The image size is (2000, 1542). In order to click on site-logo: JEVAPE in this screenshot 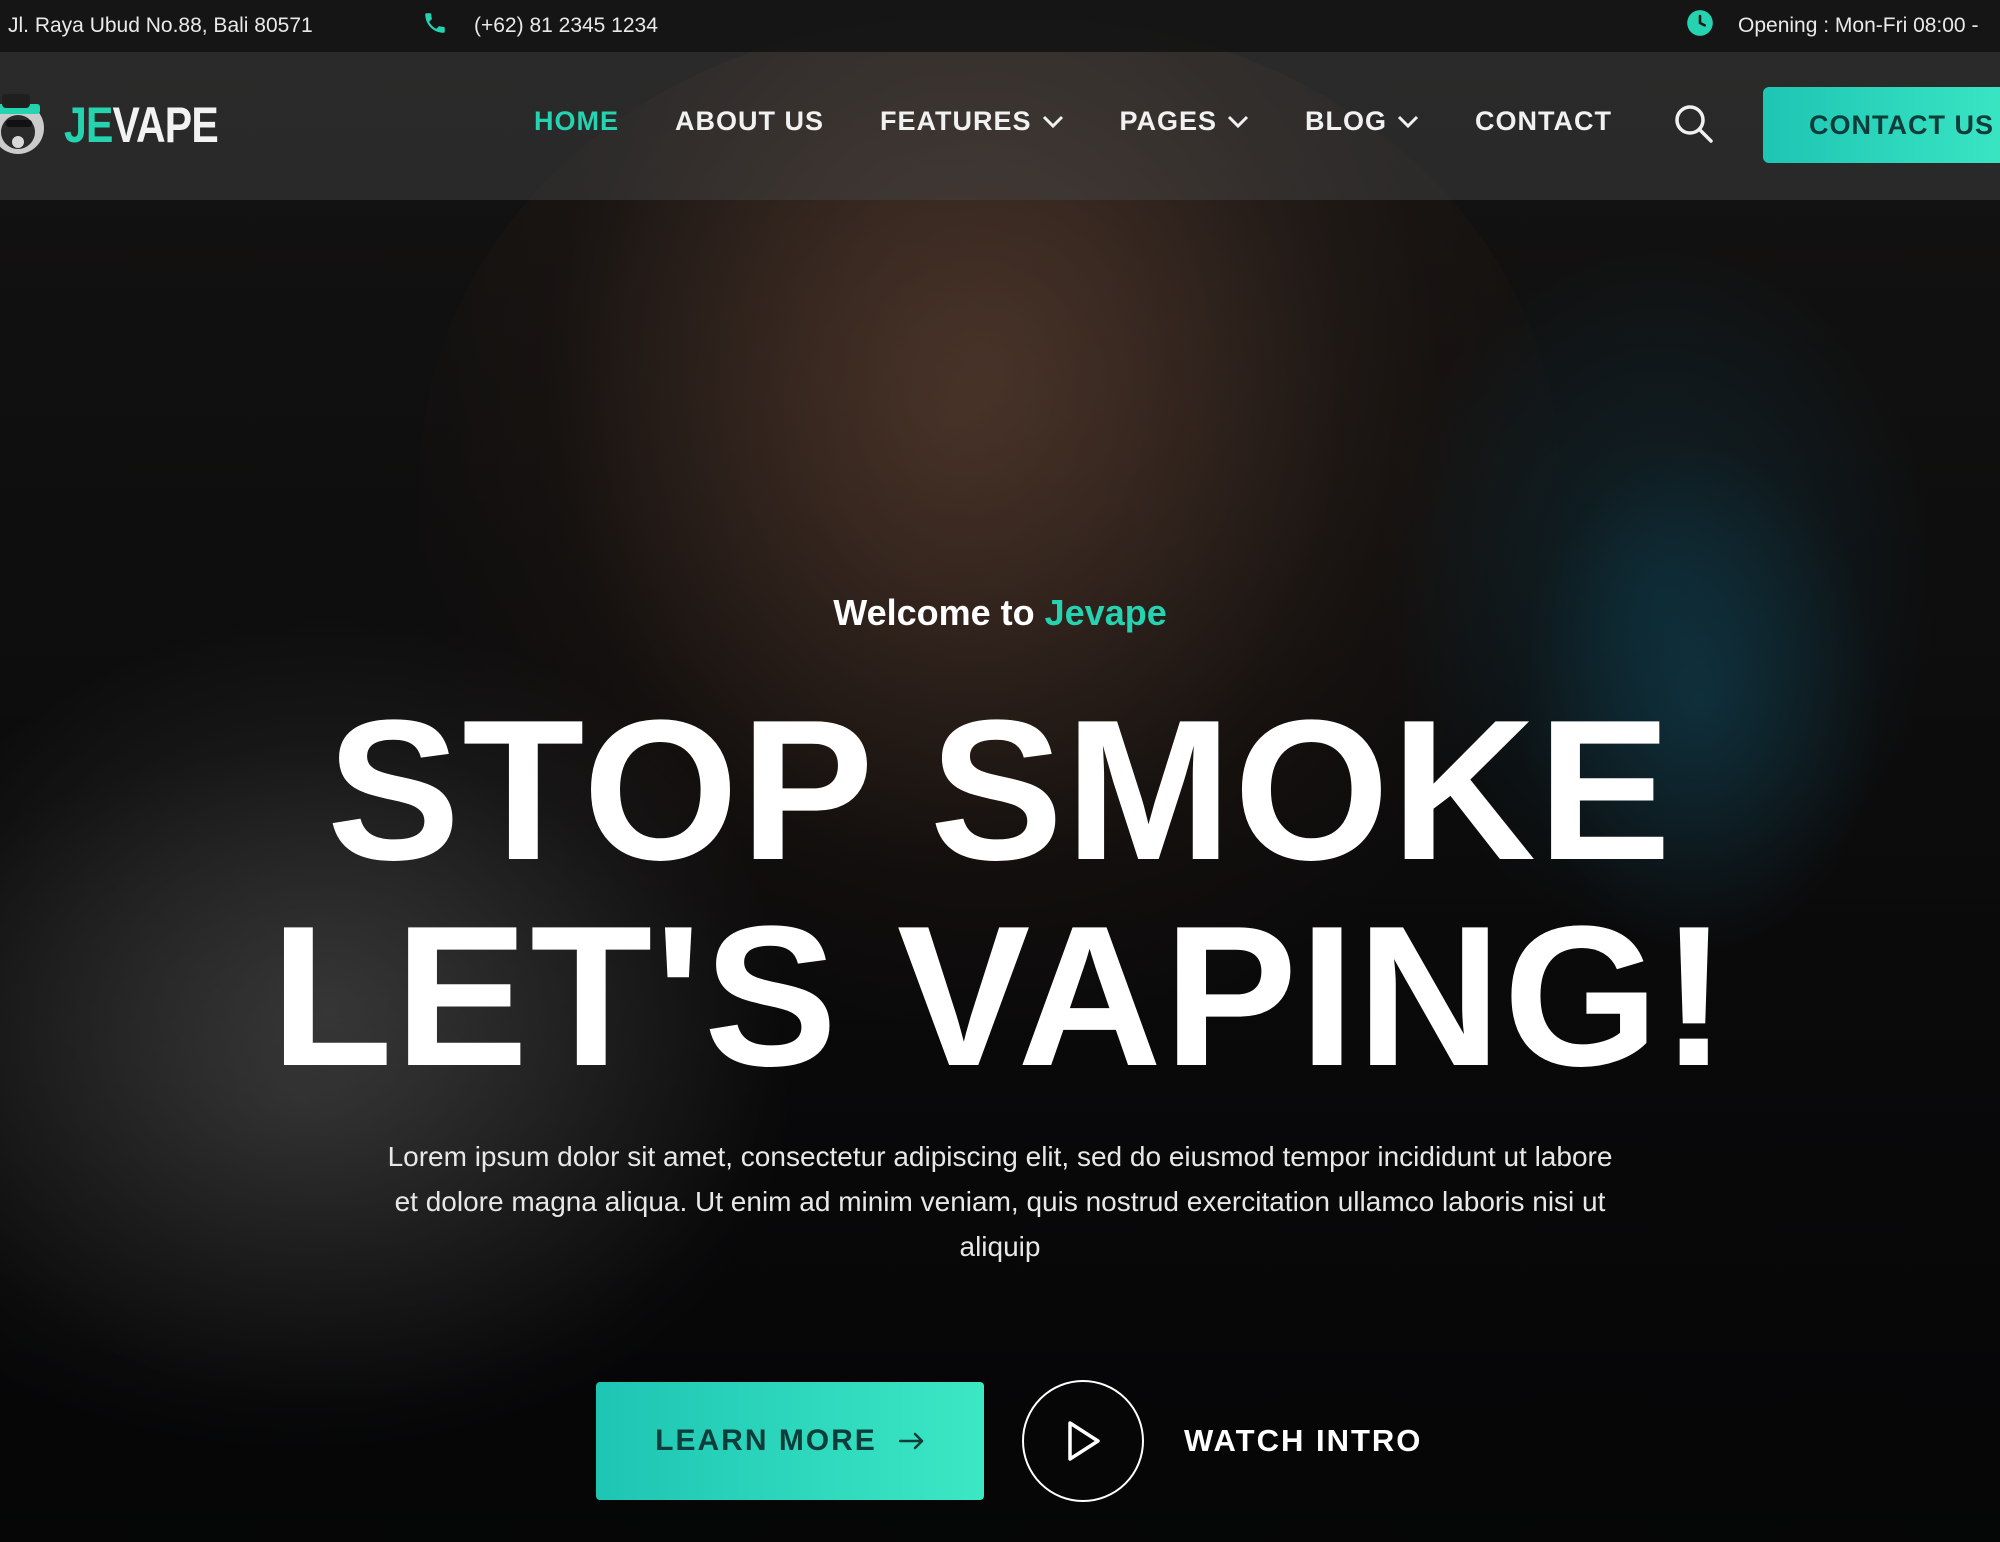, I will do `click(126, 125)`.